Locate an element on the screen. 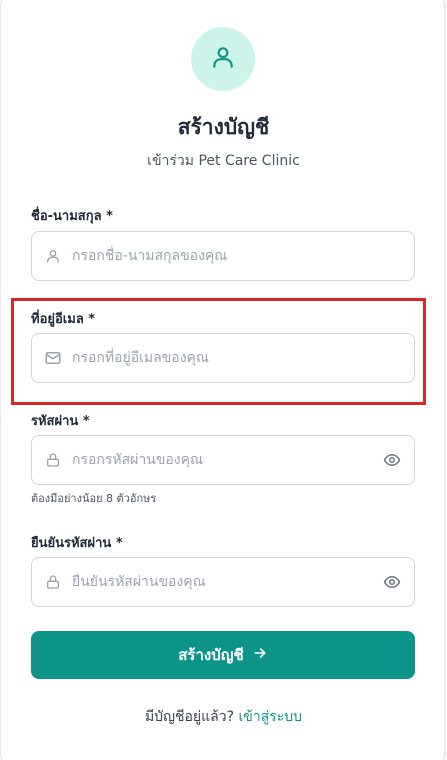 This screenshot has width=447, height=760. password-hint: ต้องมีอย่างน้อย 8 ตัวอักษร is located at coordinates (94, 498).